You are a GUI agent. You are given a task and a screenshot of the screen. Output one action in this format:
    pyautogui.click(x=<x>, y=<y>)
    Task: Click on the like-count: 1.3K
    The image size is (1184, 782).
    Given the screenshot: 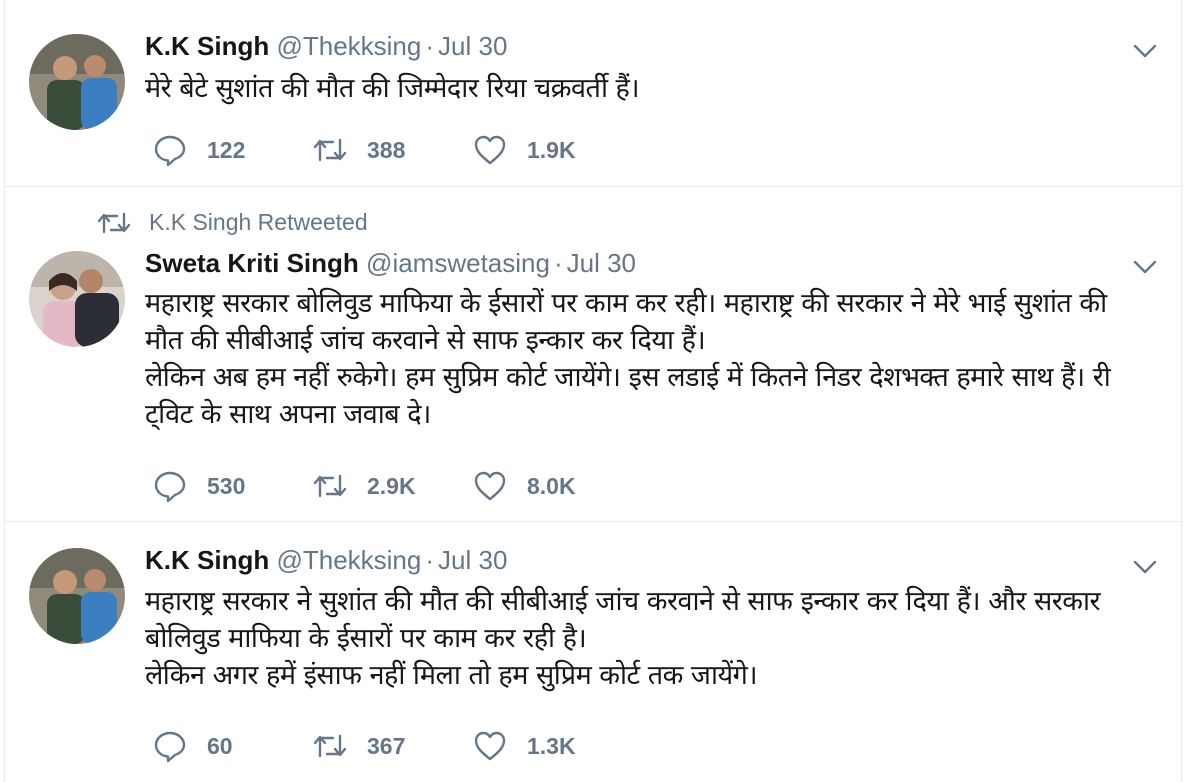 What is the action you would take?
    pyautogui.click(x=551, y=745)
    